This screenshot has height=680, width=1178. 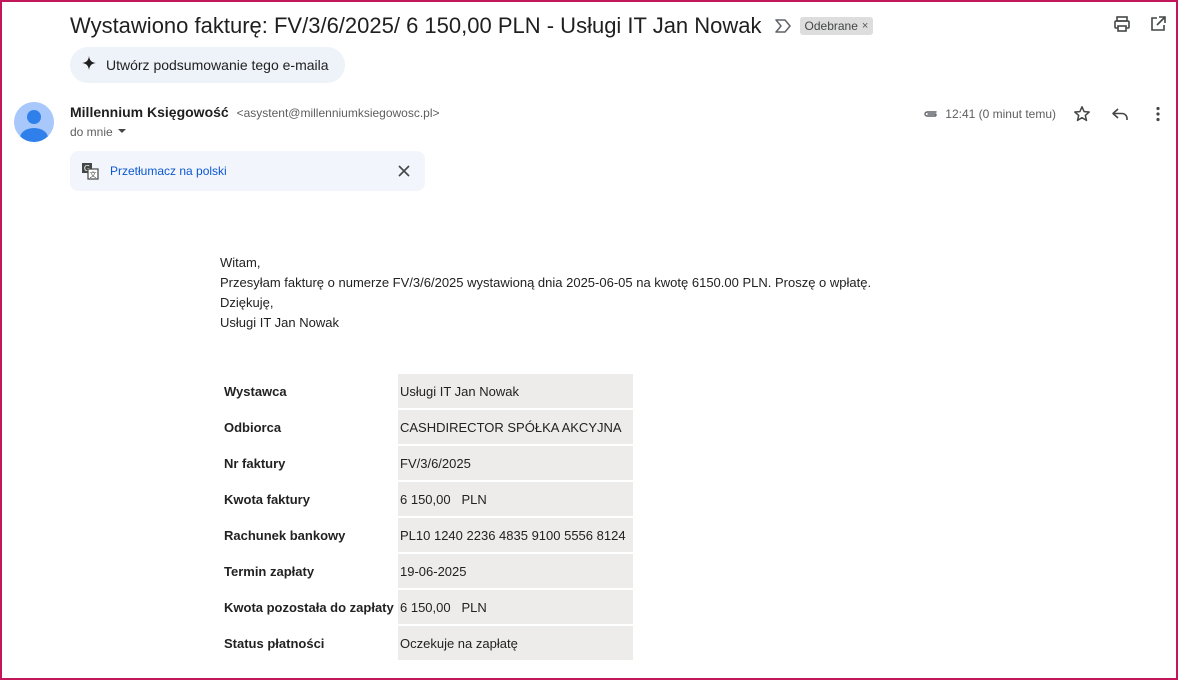 I want to click on label-remove-icon: ×, so click(x=865, y=26).